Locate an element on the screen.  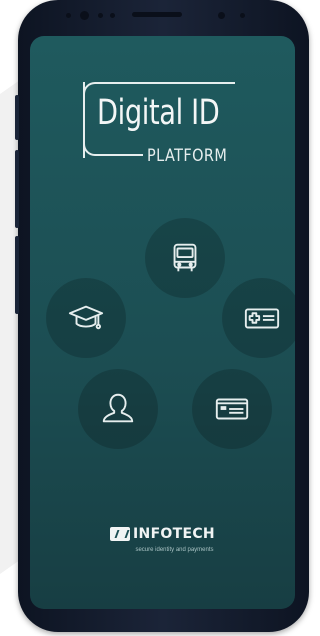
brand-row: INFOTECH is located at coordinates (162, 534).